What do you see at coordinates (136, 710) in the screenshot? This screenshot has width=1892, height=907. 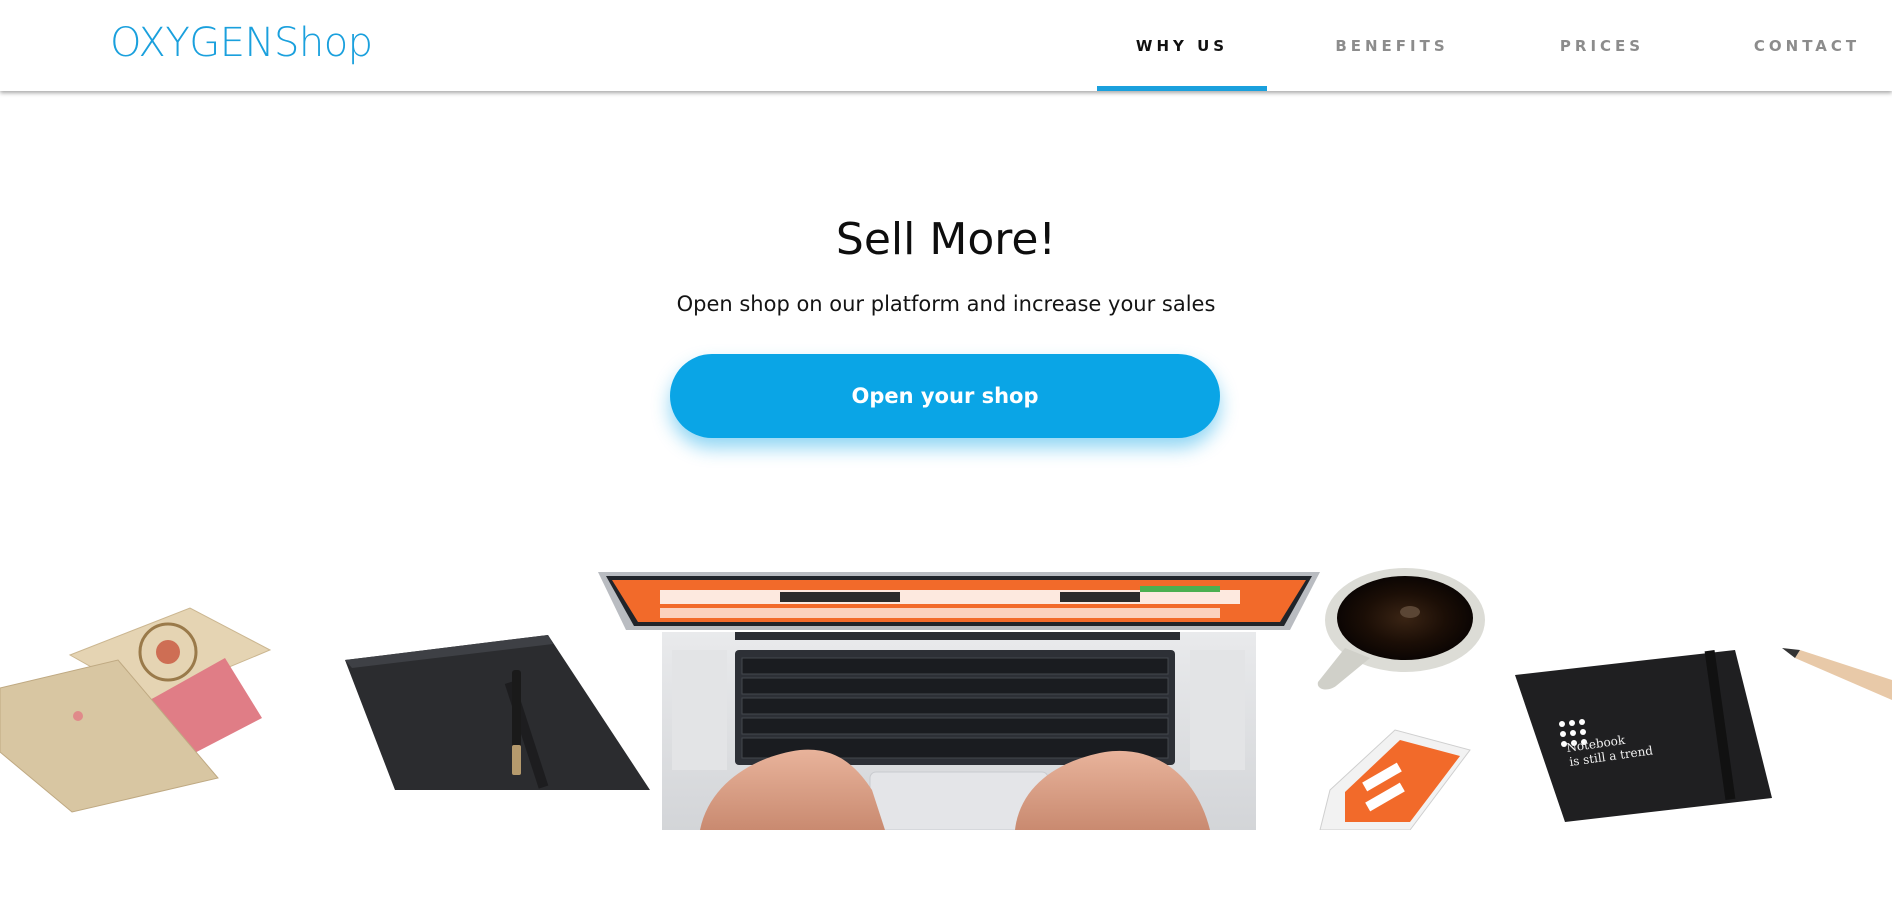 I see `greeting-cards-image` at bounding box center [136, 710].